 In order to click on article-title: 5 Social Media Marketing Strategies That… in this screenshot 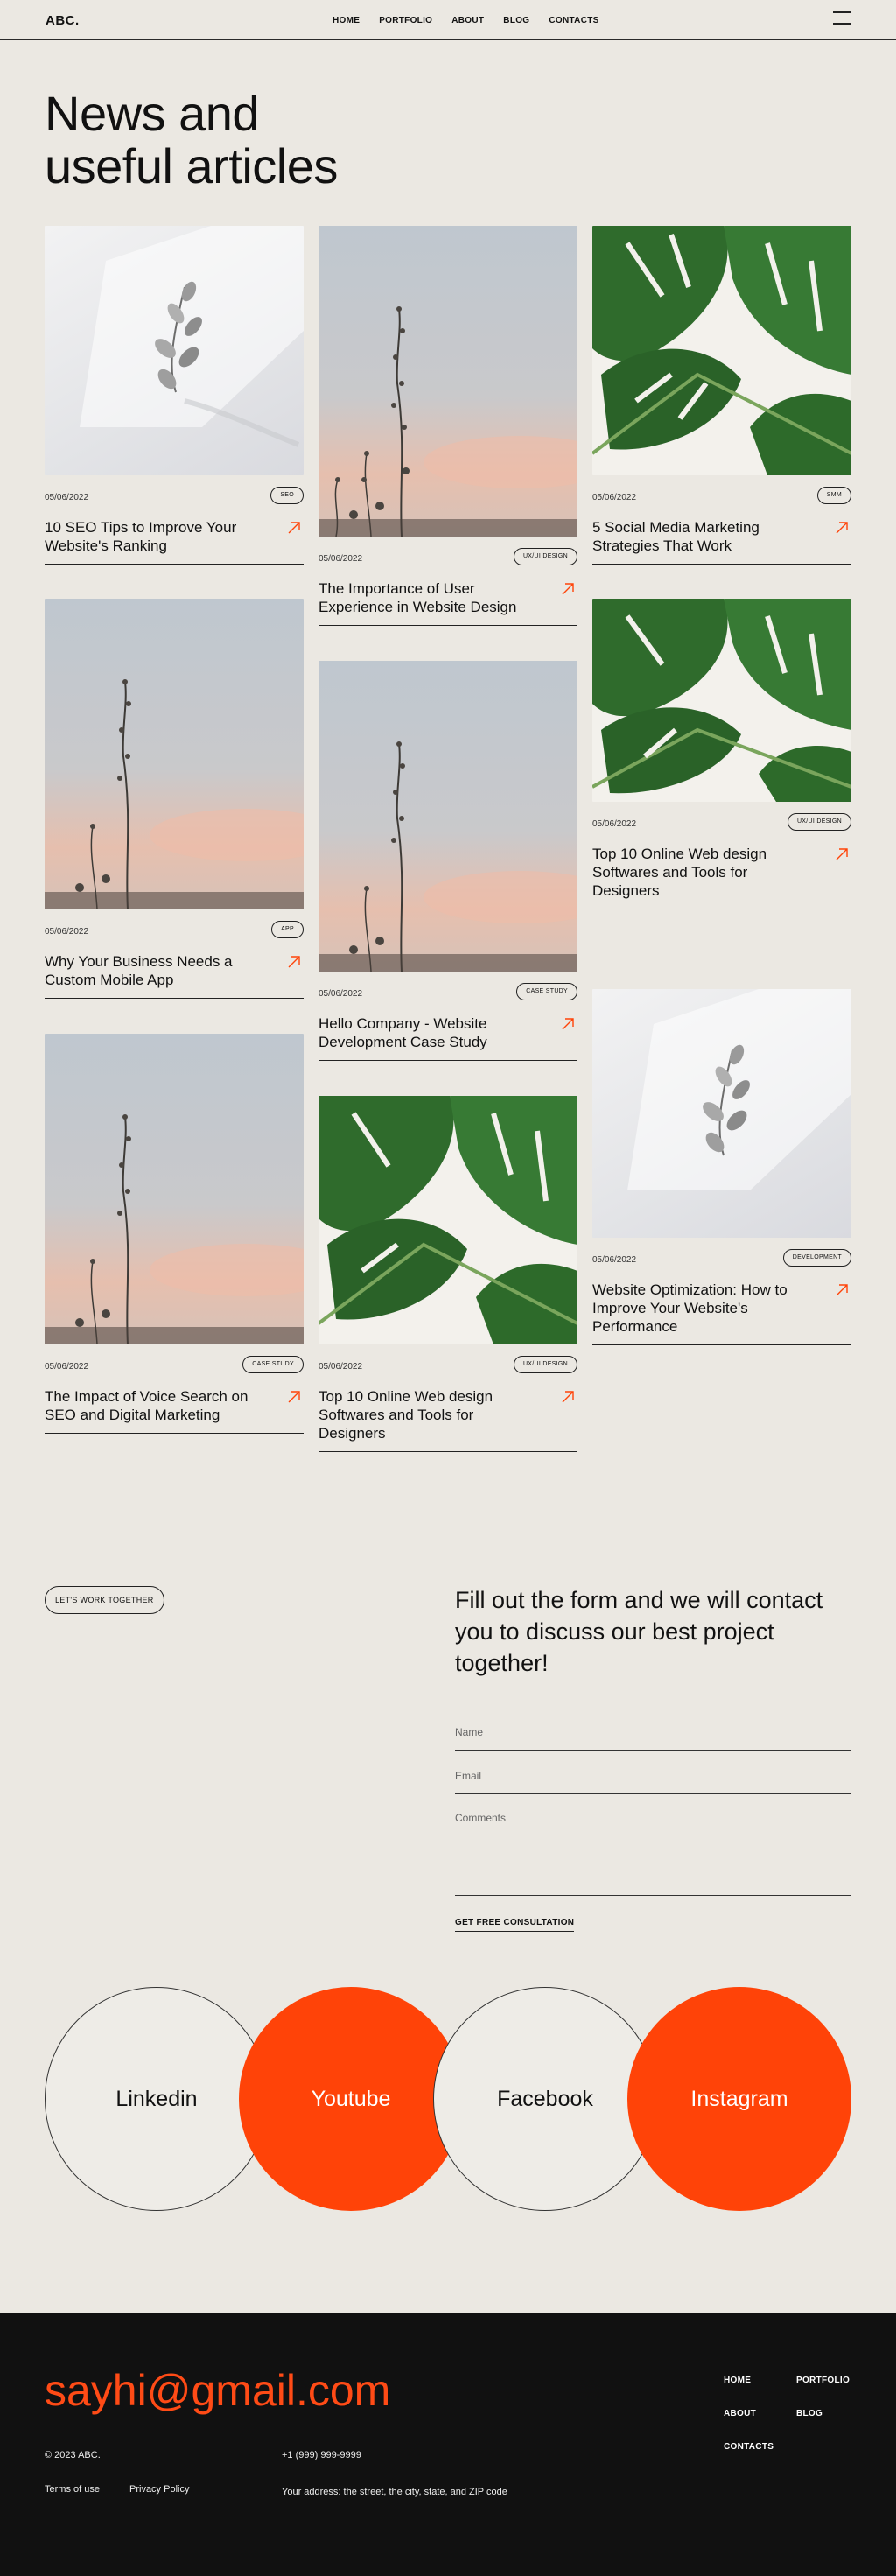, I will do `click(704, 536)`.